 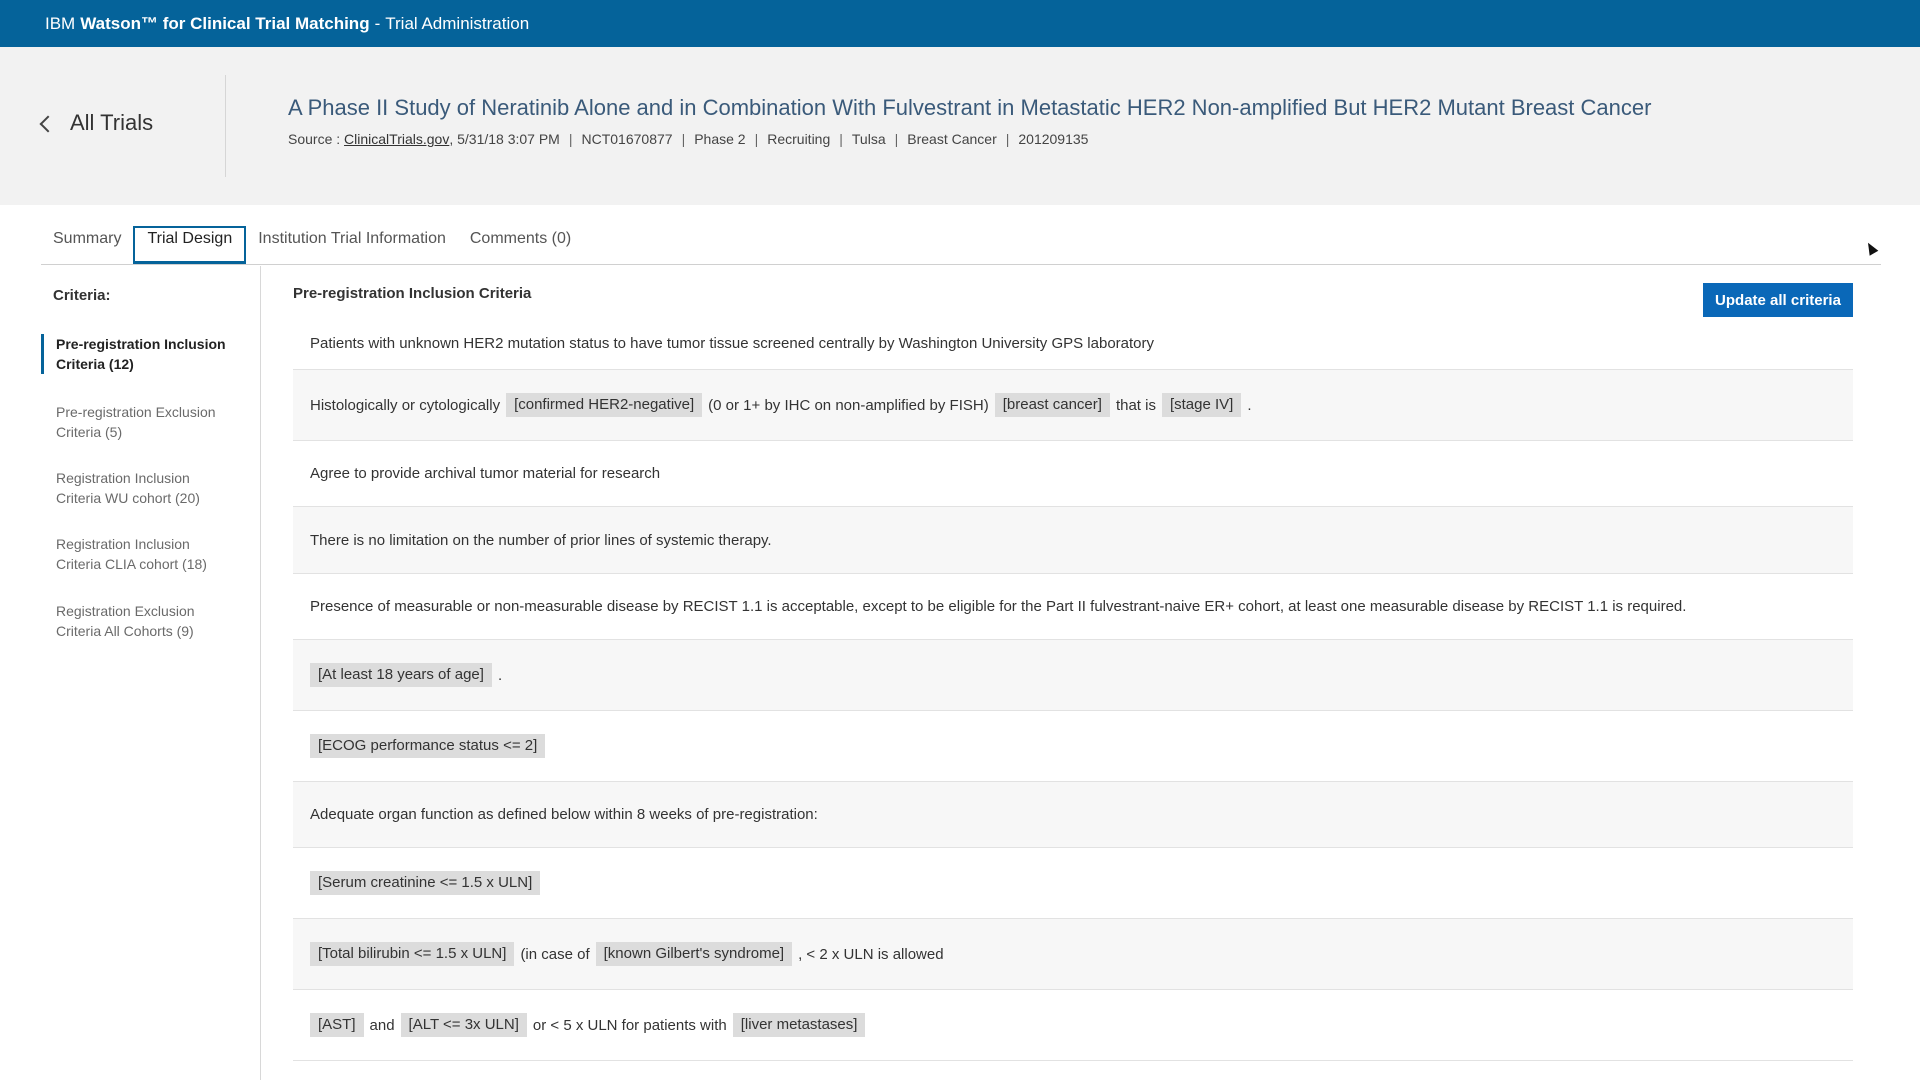 What do you see at coordinates (799, 1025) in the screenshot?
I see `criterion-concept-chip: [liver metastases]` at bounding box center [799, 1025].